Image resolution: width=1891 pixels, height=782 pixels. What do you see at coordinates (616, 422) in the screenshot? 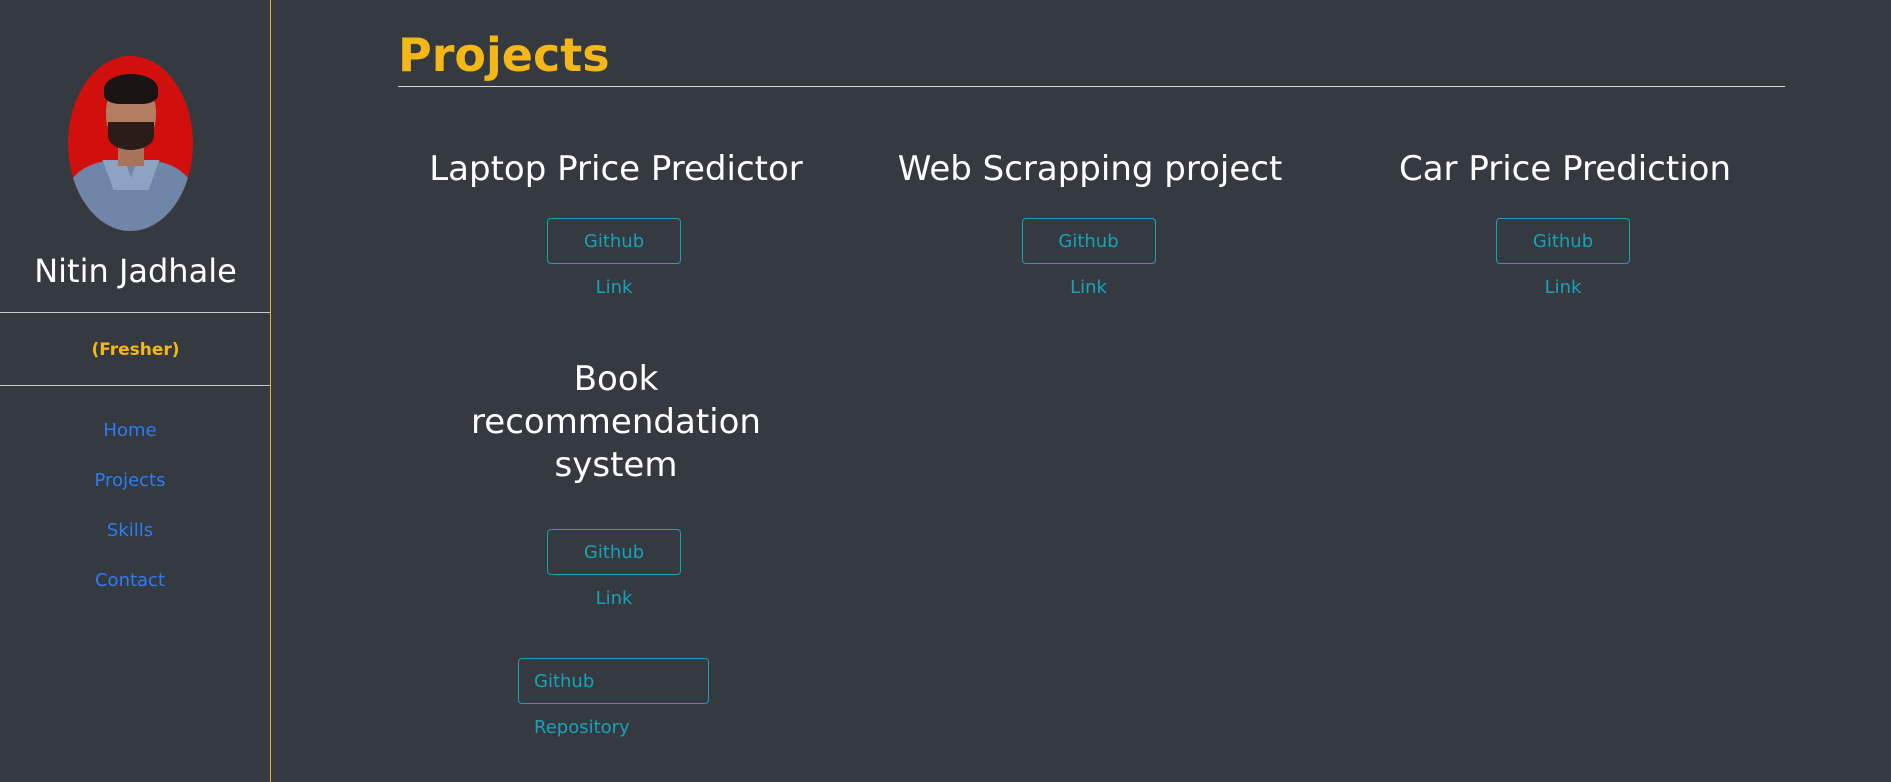
I see `project-title: Book recommendation system` at bounding box center [616, 422].